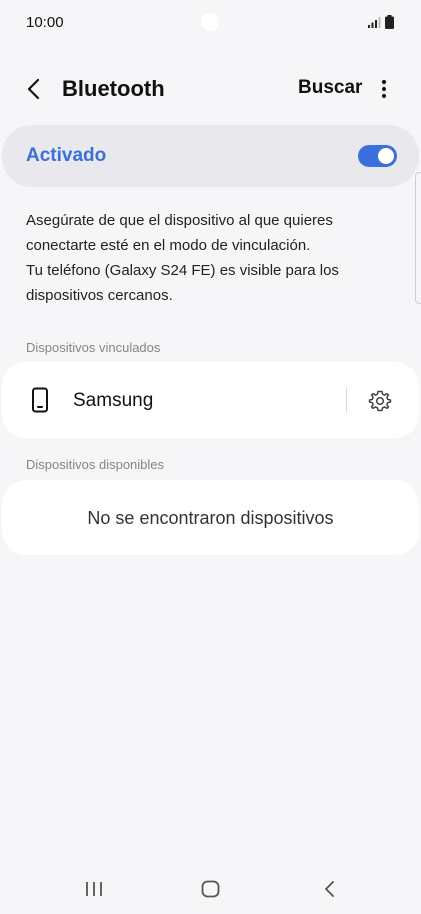  I want to click on status-time: 10:00, so click(45, 22).